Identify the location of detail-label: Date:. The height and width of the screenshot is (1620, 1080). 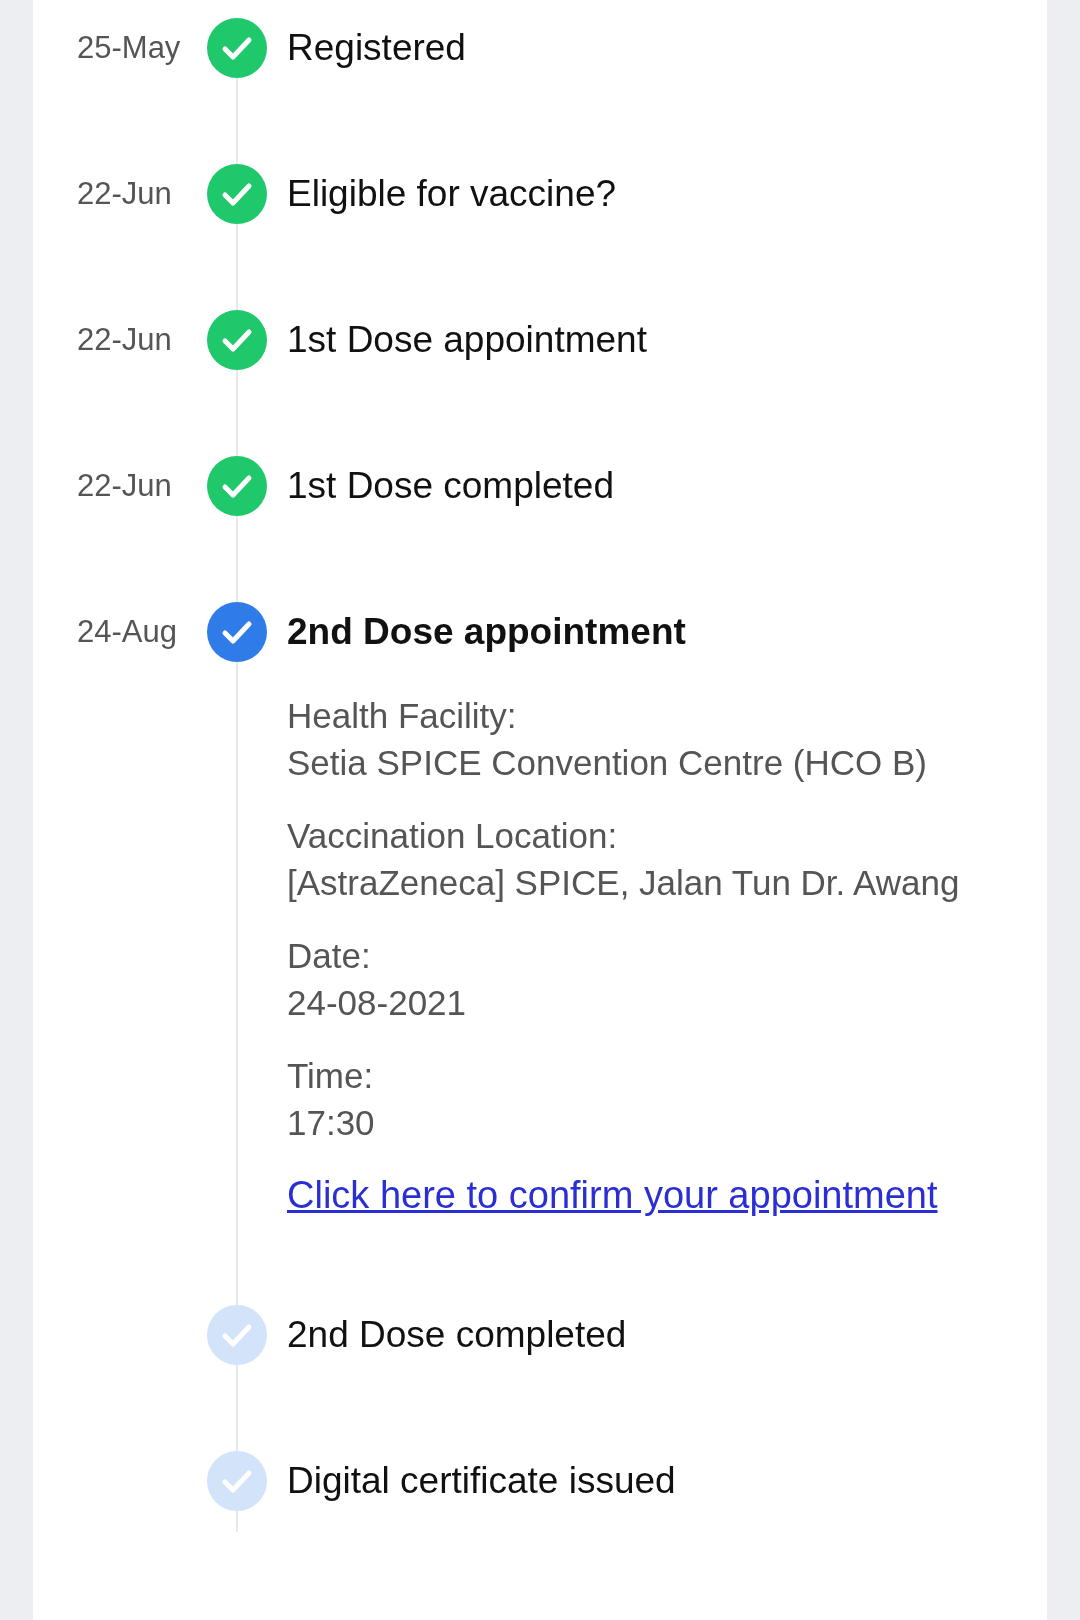
(329, 956).